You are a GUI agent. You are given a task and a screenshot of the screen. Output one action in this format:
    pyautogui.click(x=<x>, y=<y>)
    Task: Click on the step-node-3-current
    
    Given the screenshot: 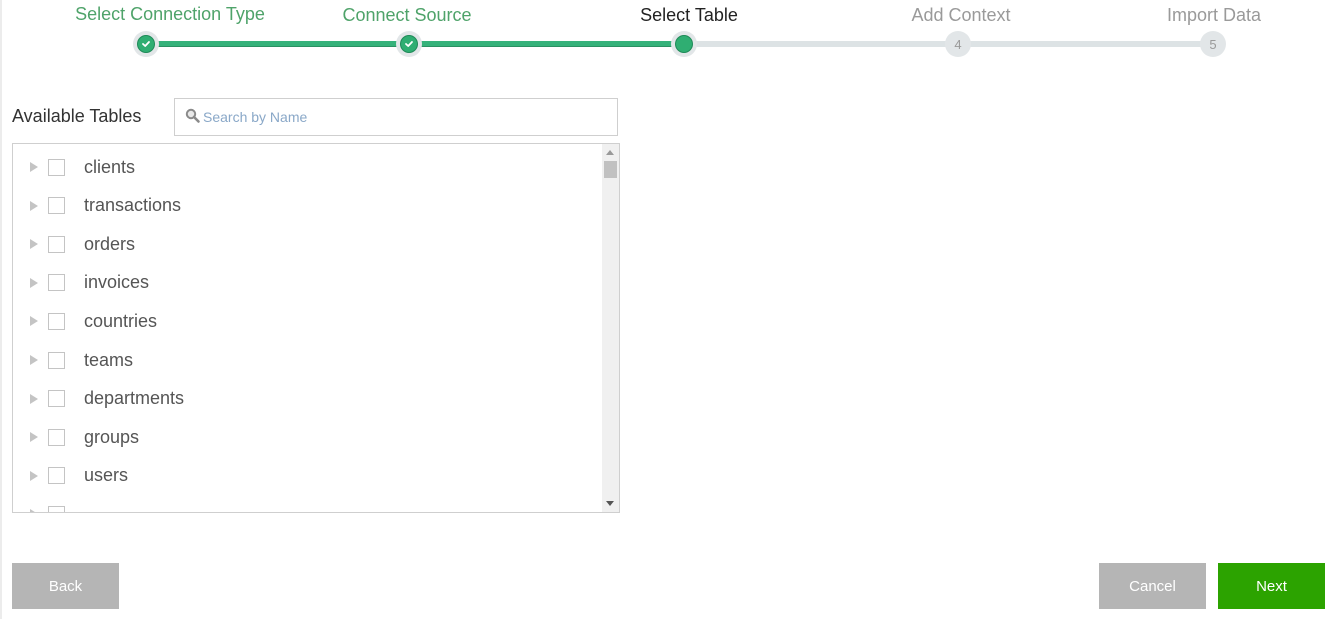 What is the action you would take?
    pyautogui.click(x=684, y=44)
    